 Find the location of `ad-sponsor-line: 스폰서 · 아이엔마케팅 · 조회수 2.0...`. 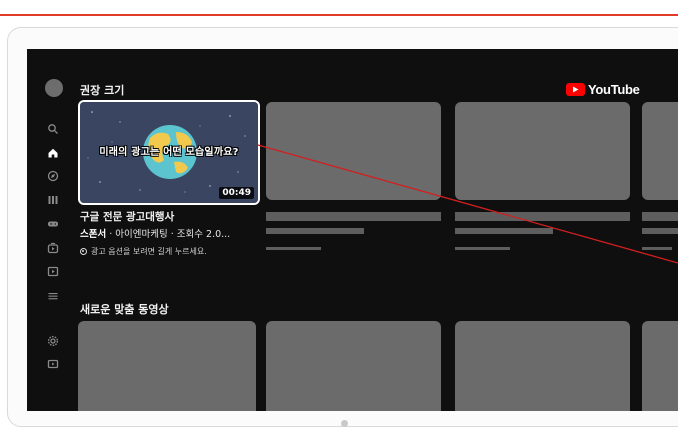

ad-sponsor-line: 스폰서 · 아이엔마케팅 · 조회수 2.0... is located at coordinates (169, 233).